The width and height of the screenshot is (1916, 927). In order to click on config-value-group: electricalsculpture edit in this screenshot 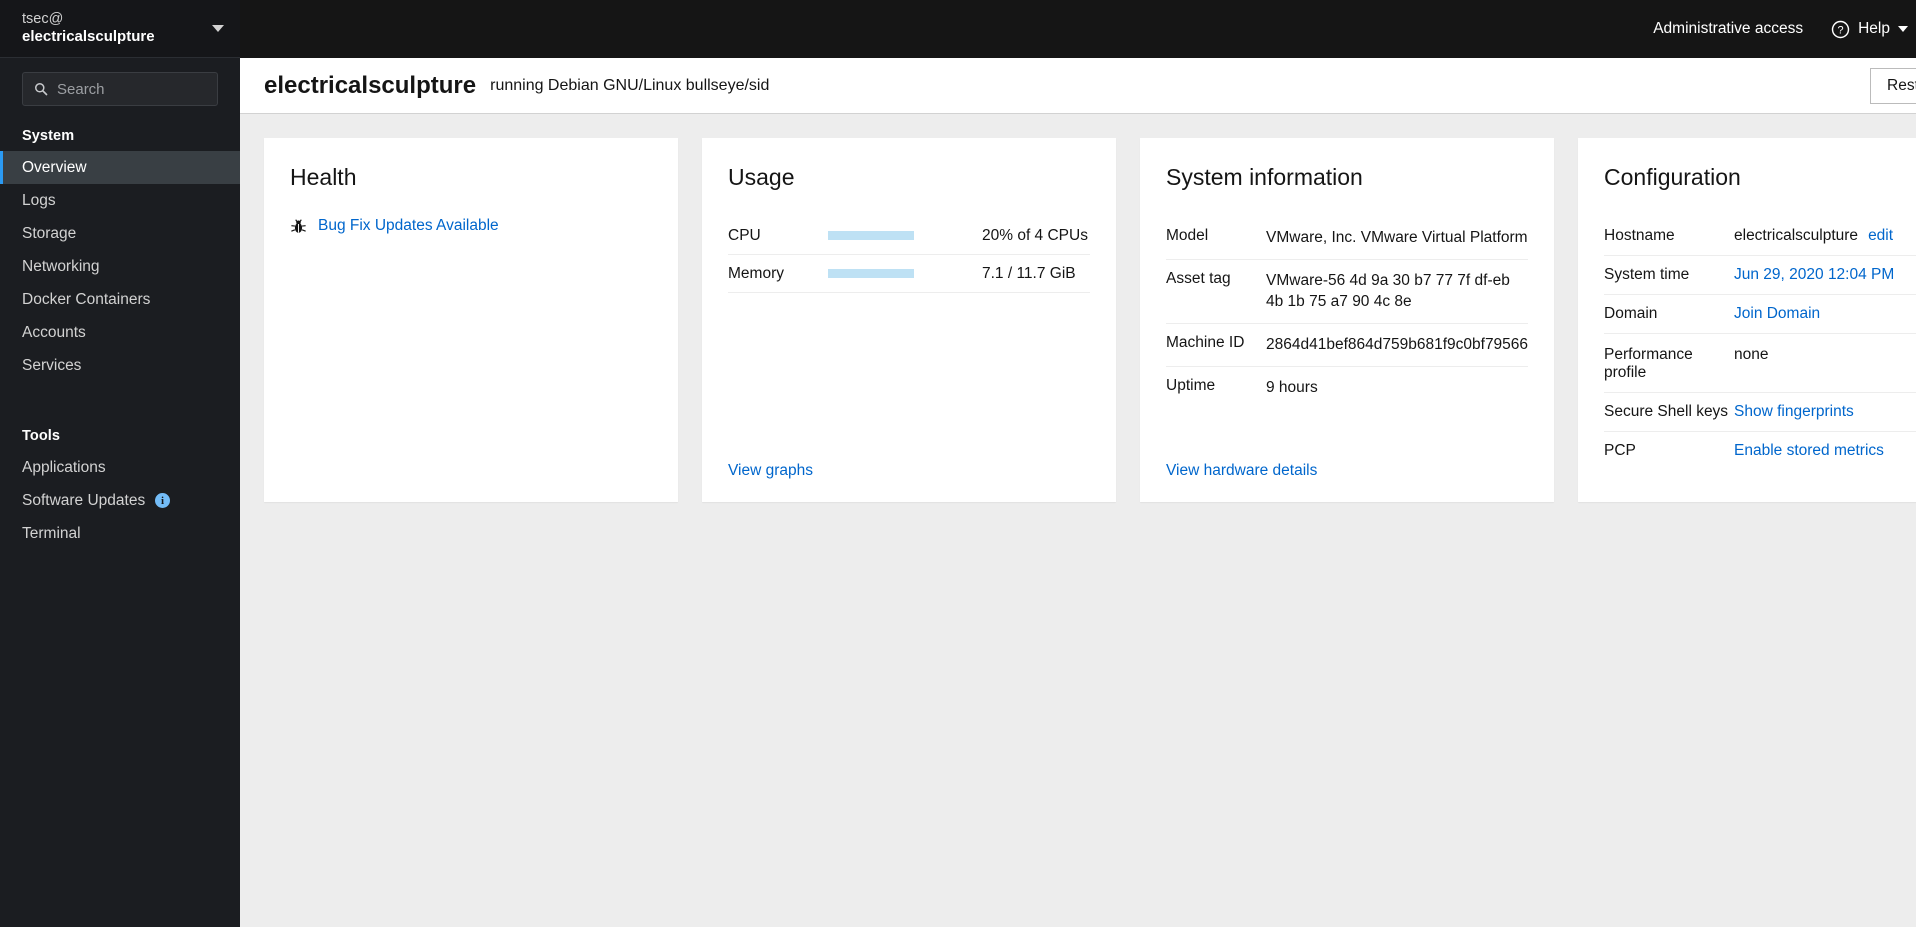, I will do `click(1825, 236)`.